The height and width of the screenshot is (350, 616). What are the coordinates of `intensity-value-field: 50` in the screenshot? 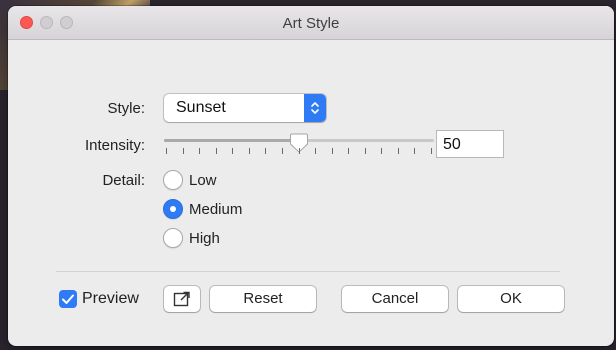 It's located at (470, 144).